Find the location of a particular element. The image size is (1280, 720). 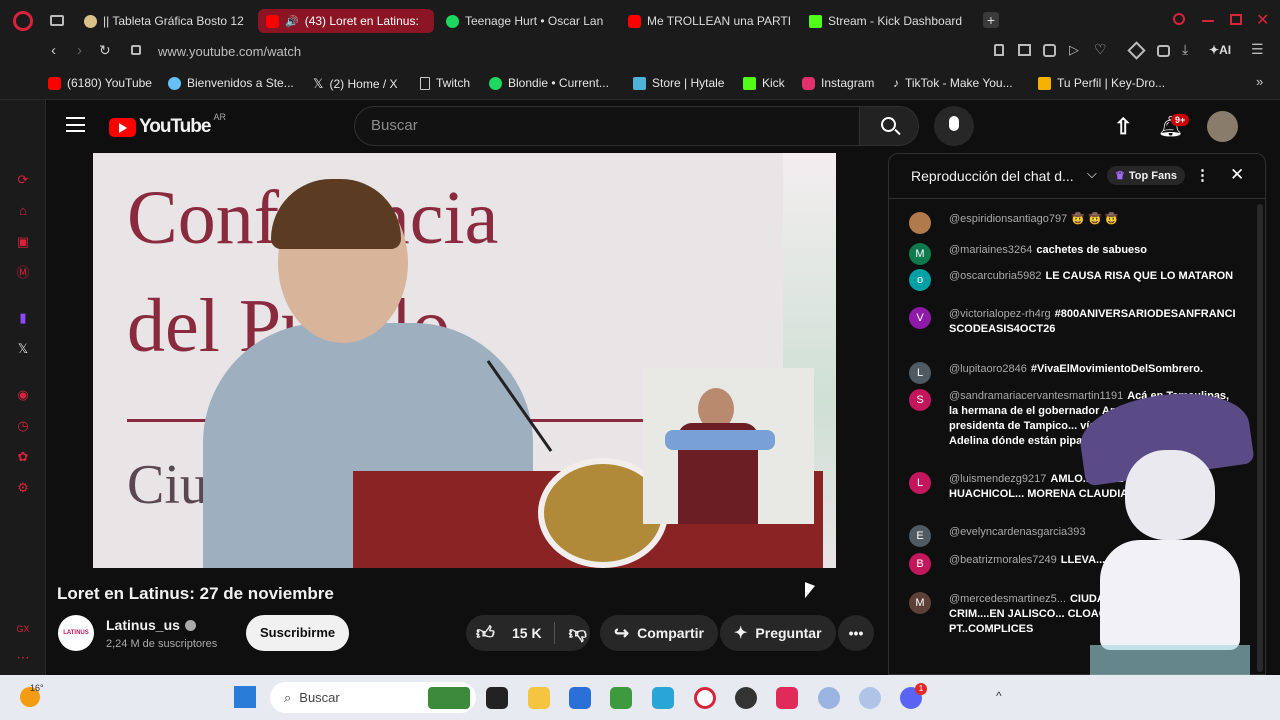

crypto-wallet-icon: ▣ is located at coordinates (23, 242).